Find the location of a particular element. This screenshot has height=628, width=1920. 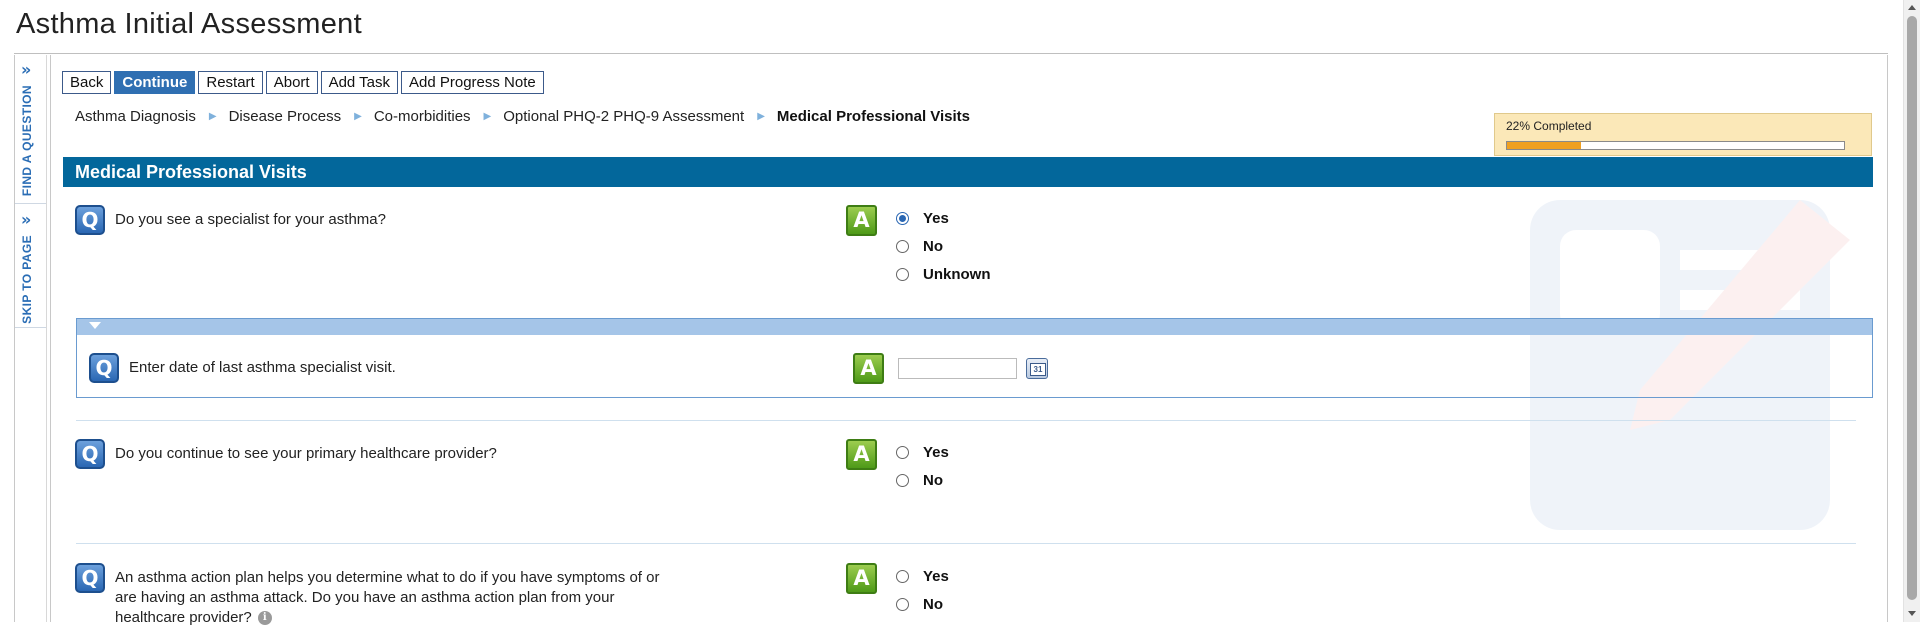

restart-button: Restart is located at coordinates (230, 82).